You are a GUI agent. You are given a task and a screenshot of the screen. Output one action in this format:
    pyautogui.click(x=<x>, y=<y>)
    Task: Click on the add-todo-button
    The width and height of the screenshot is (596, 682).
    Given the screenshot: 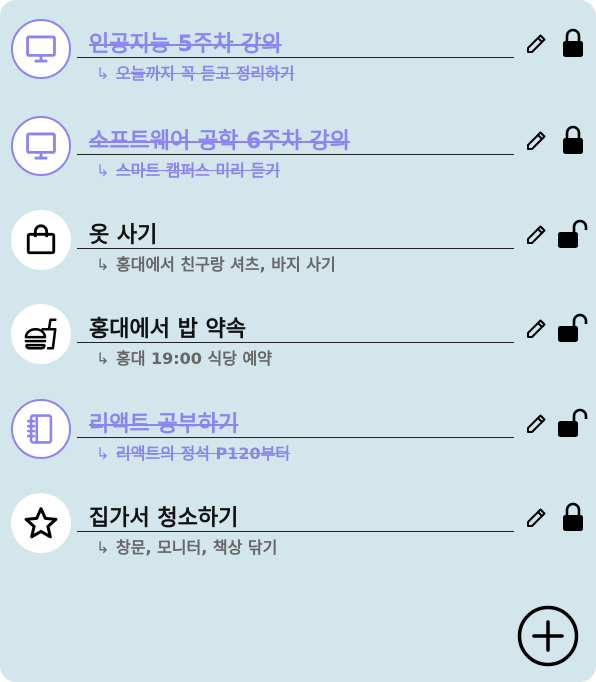 What is the action you would take?
    pyautogui.click(x=548, y=636)
    